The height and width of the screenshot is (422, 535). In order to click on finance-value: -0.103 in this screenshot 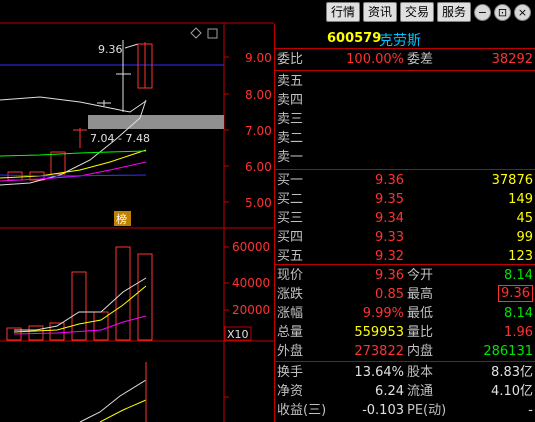, I will do `click(383, 410)`.